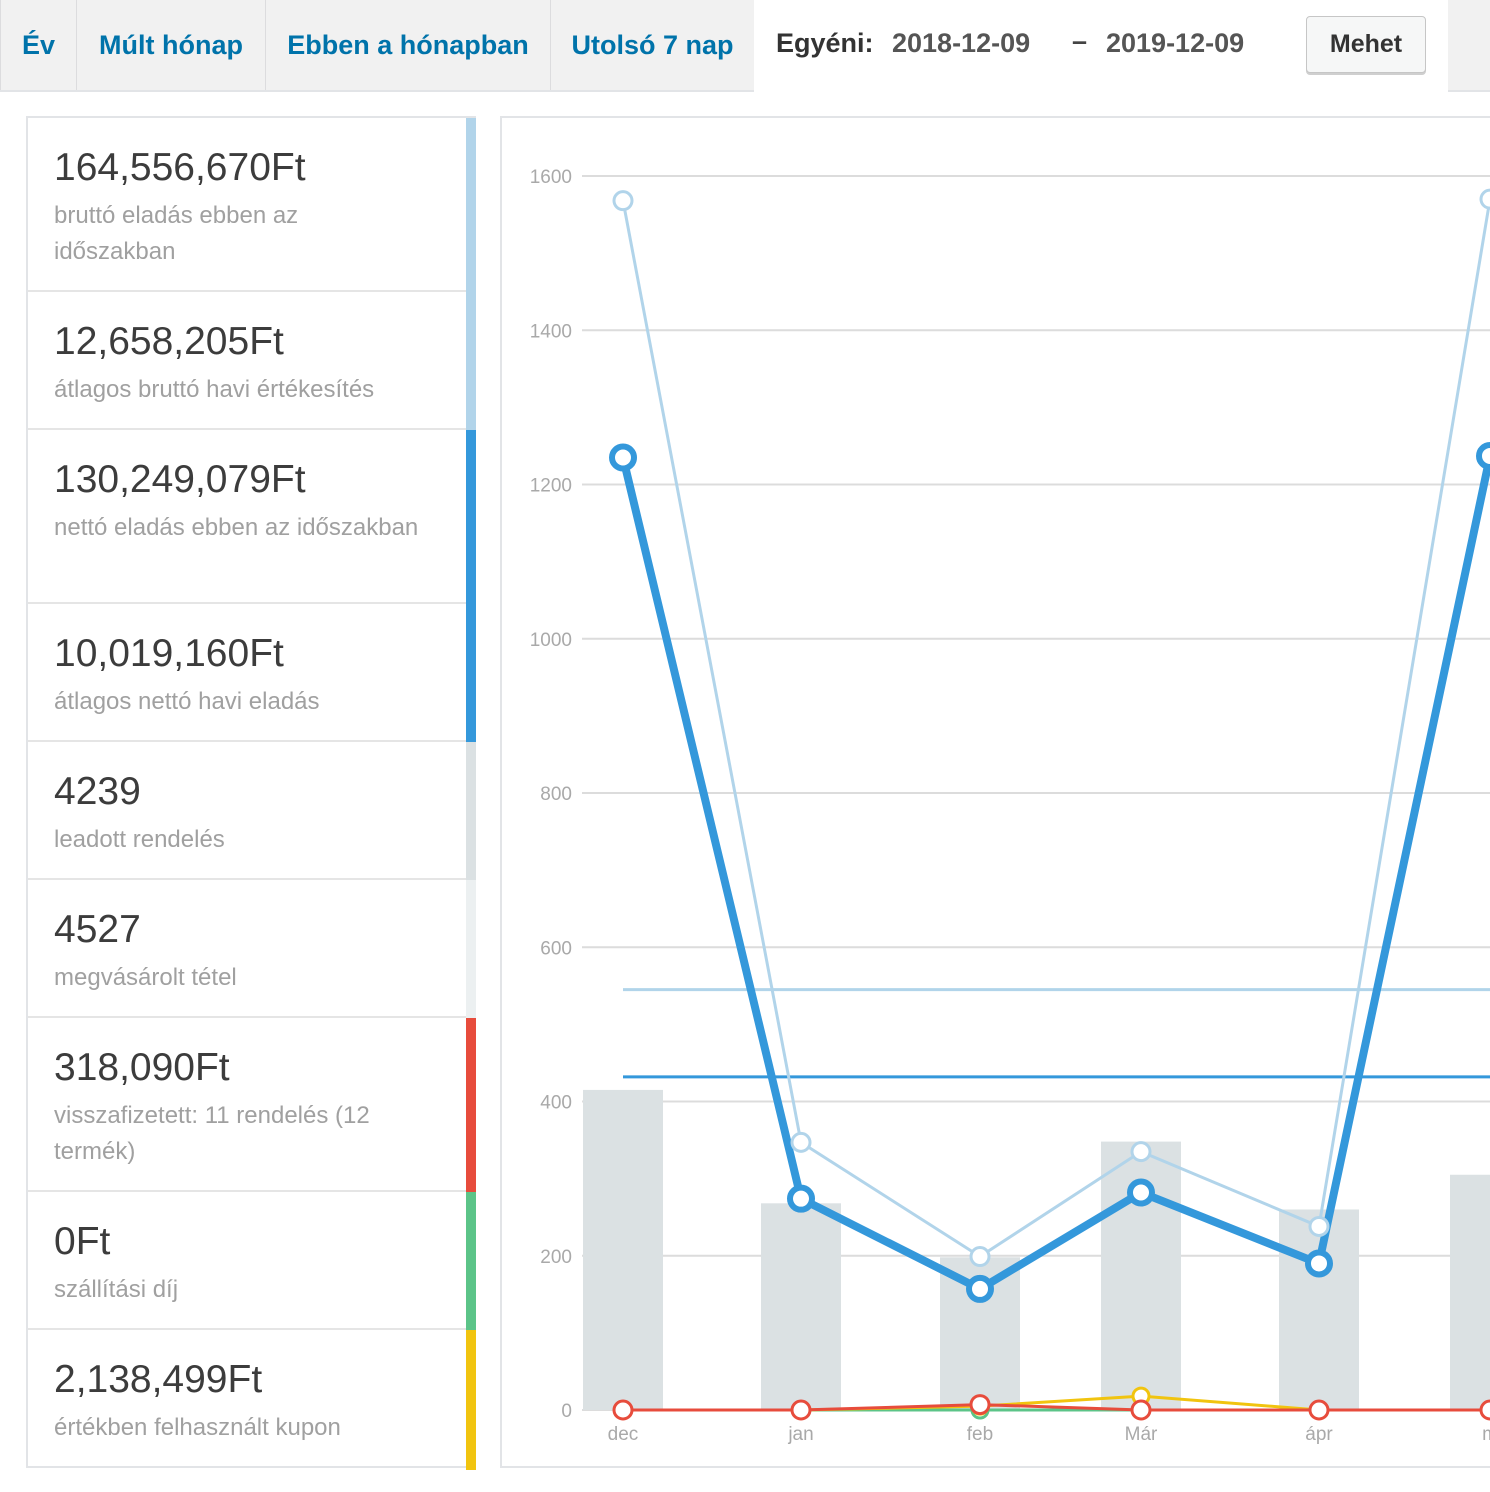 This screenshot has height=1492, width=1490. What do you see at coordinates (1486, 1434) in the screenshot?
I see `x-tick-label: m` at bounding box center [1486, 1434].